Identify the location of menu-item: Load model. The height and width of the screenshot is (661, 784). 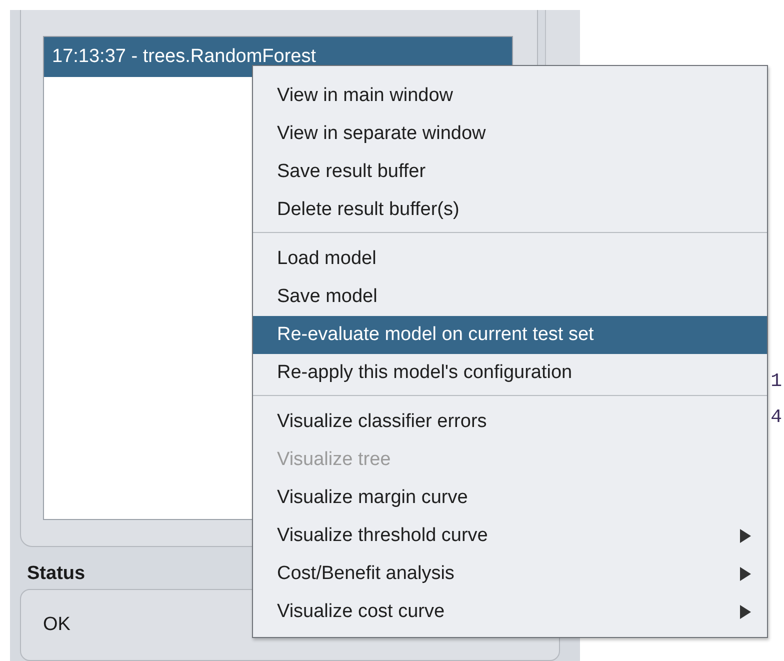
(510, 259).